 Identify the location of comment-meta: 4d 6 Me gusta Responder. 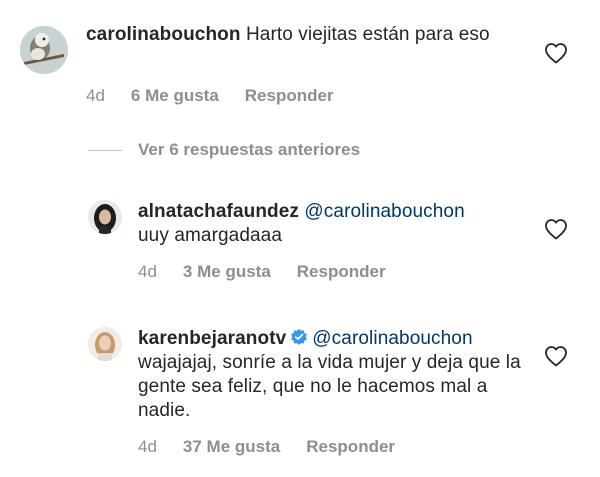
(210, 96).